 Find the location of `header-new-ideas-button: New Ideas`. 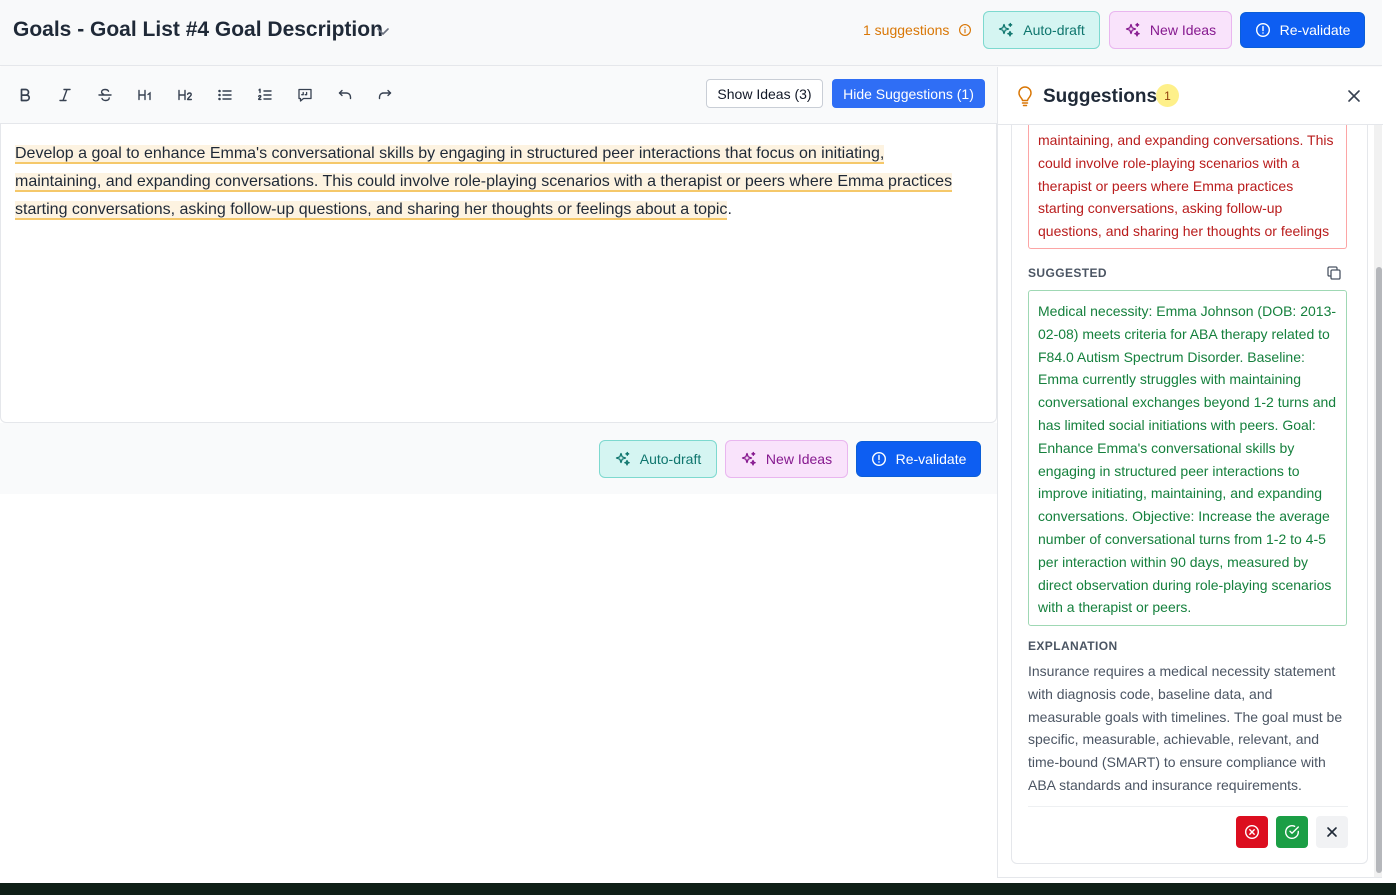

header-new-ideas-button: New Ideas is located at coordinates (1170, 30).